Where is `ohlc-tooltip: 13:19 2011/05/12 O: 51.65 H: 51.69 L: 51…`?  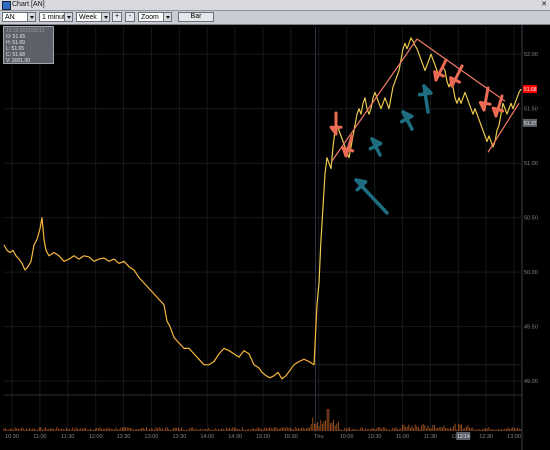
ohlc-tooltip: 13:19 2011/05/12 O: 51.65 H: 51.69 L: 51… is located at coordinates (28, 45).